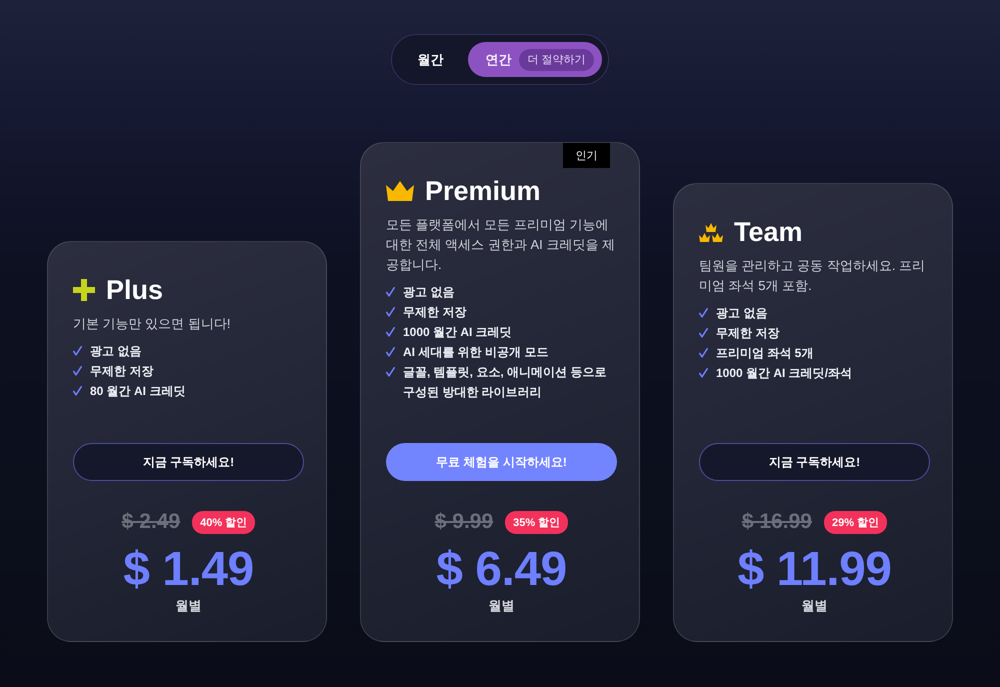 Image resolution: width=1000 pixels, height=687 pixels. I want to click on discount-badge: 40% 할인, so click(224, 522).